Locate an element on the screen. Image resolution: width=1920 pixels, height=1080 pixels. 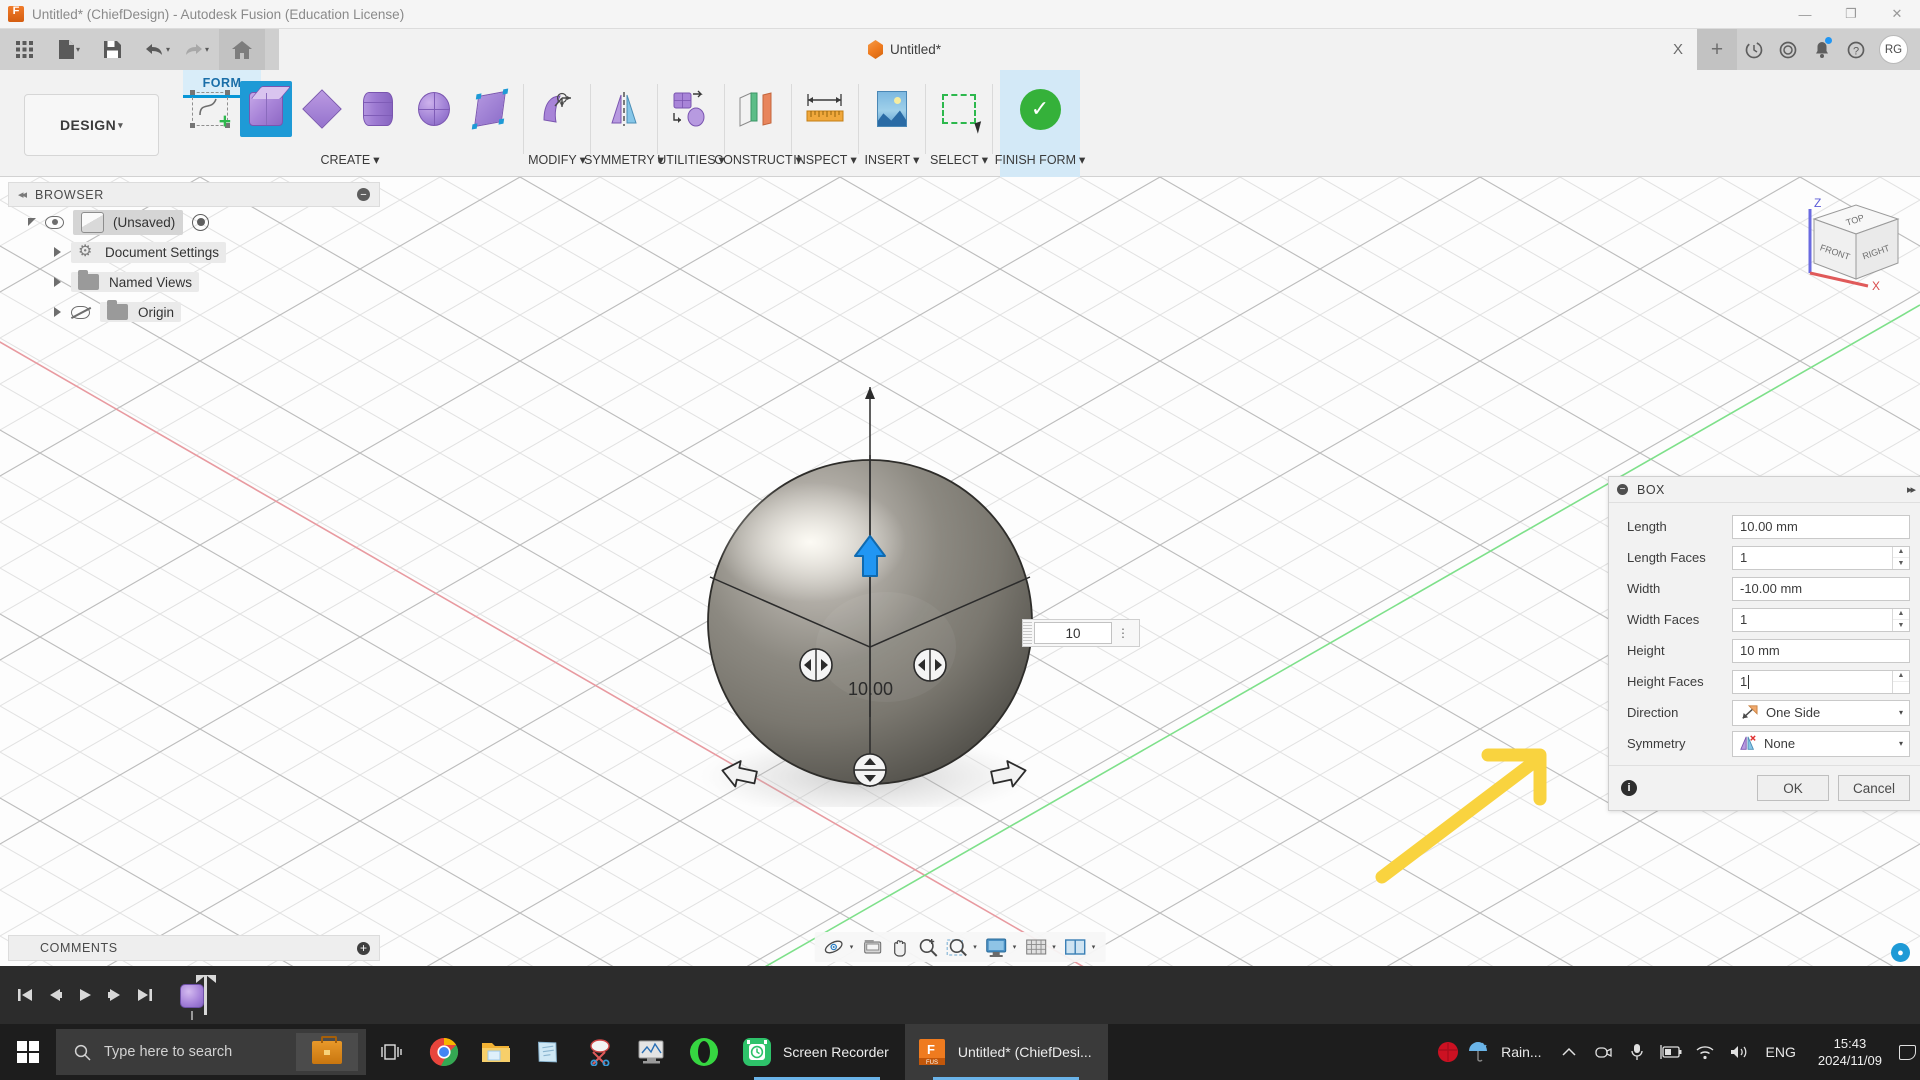
width-input: -10.00 mm is located at coordinates (1821, 588).